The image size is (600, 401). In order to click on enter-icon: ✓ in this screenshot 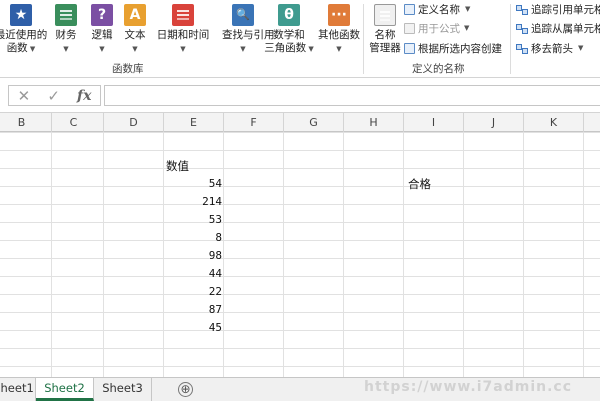, I will do `click(53, 96)`.